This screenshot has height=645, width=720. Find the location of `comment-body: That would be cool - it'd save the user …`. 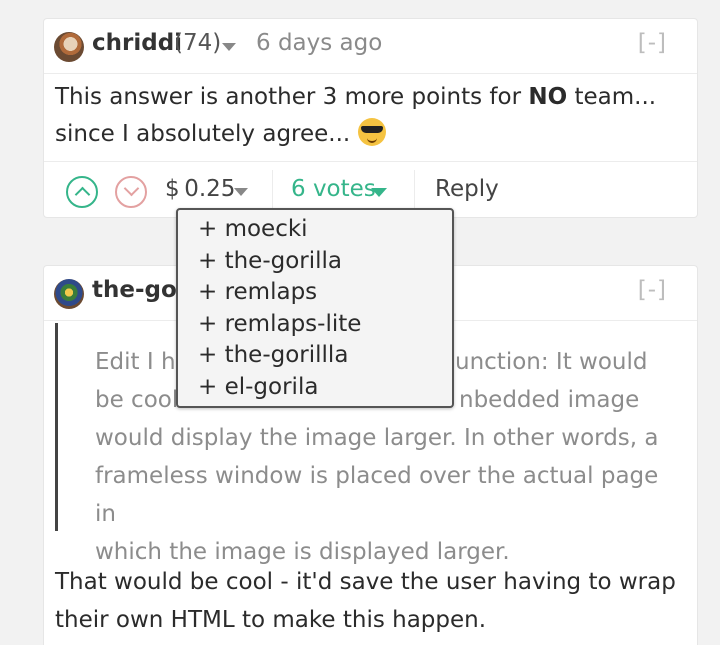

comment-body: That would be cool - it'd save the user … is located at coordinates (365, 601).